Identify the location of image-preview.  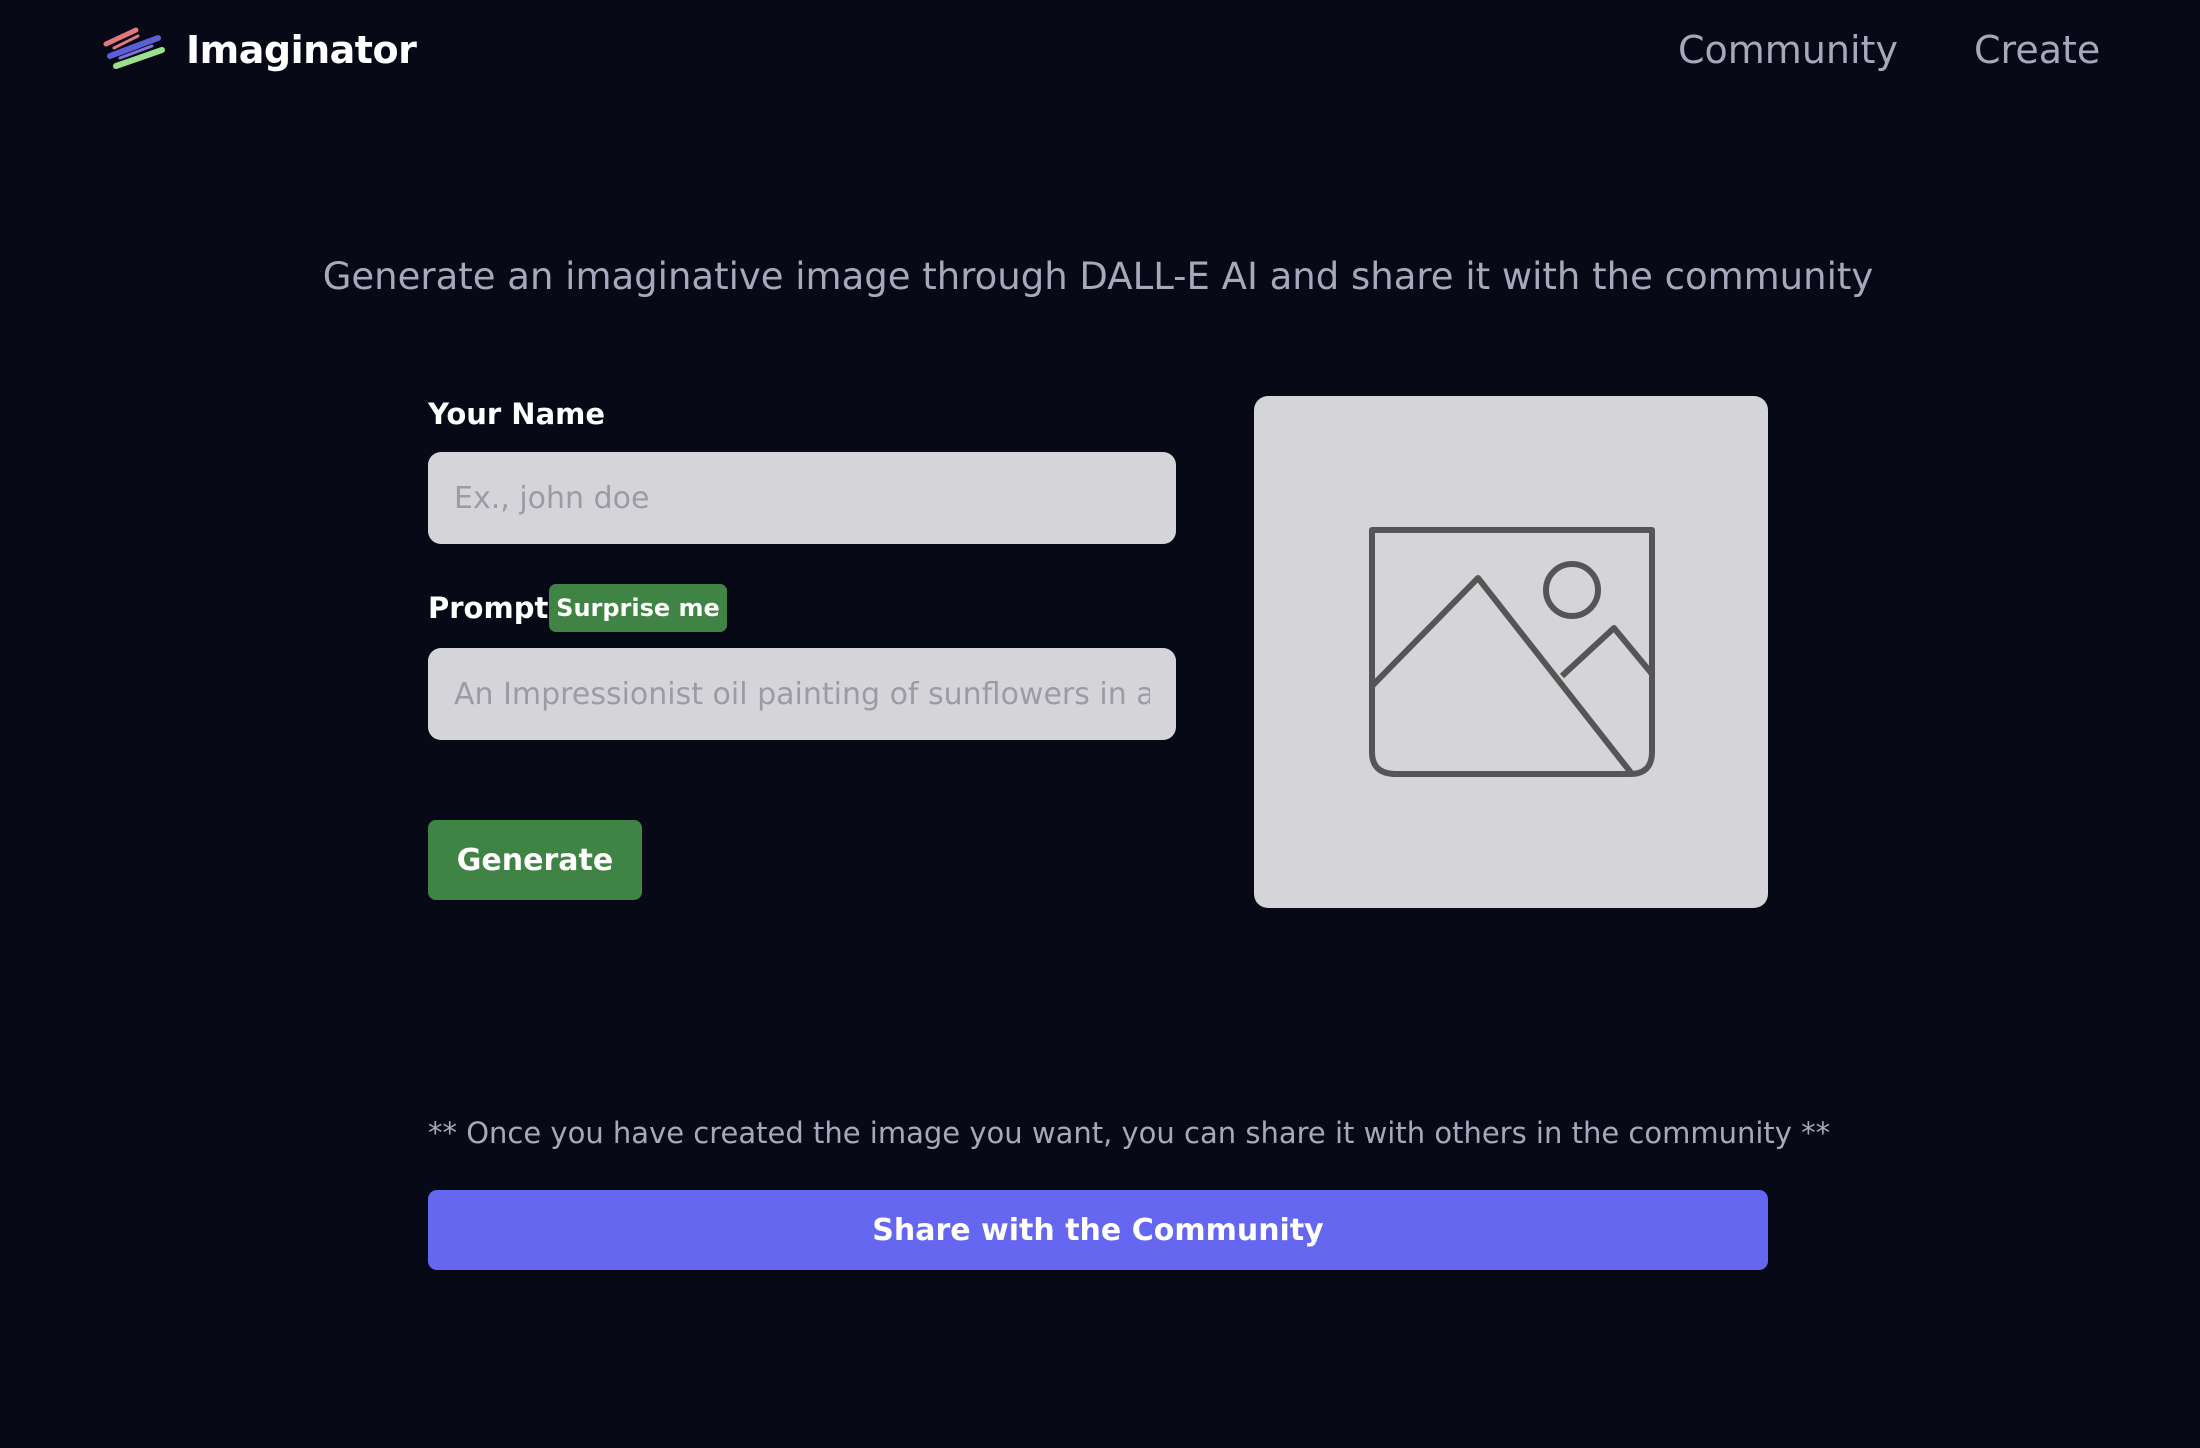
(1511, 652).